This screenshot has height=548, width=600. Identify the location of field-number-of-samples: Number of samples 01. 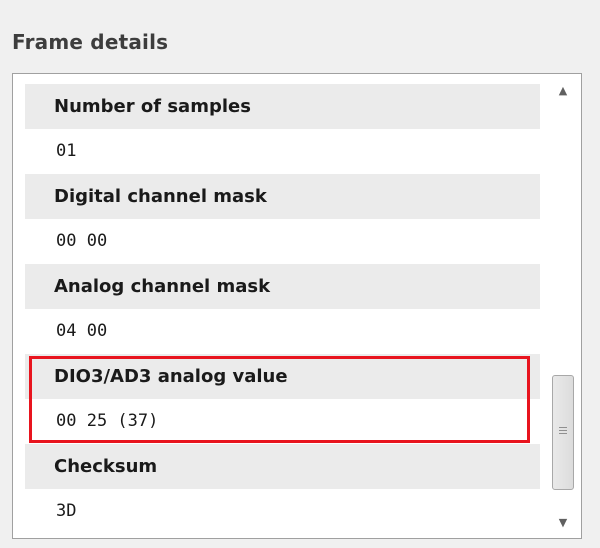
(282, 129).